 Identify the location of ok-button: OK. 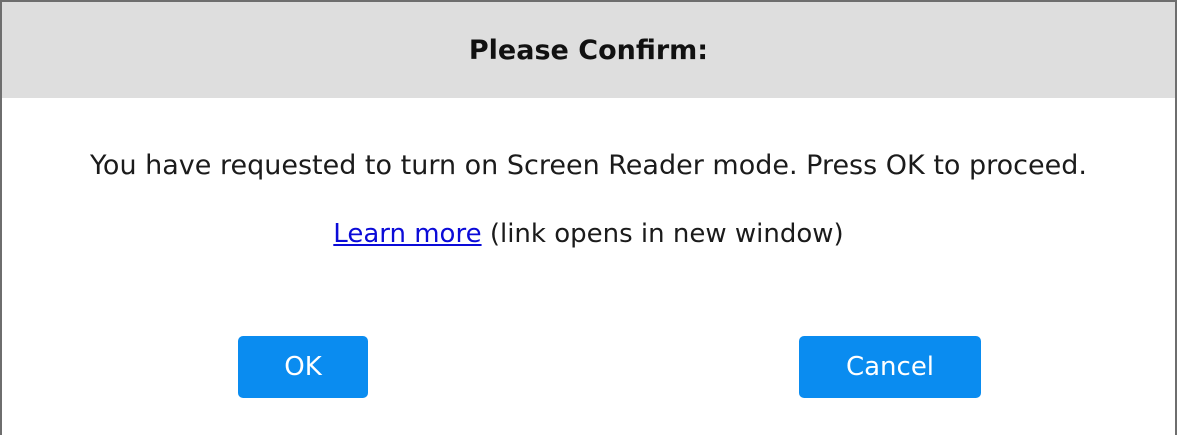
(303, 367).